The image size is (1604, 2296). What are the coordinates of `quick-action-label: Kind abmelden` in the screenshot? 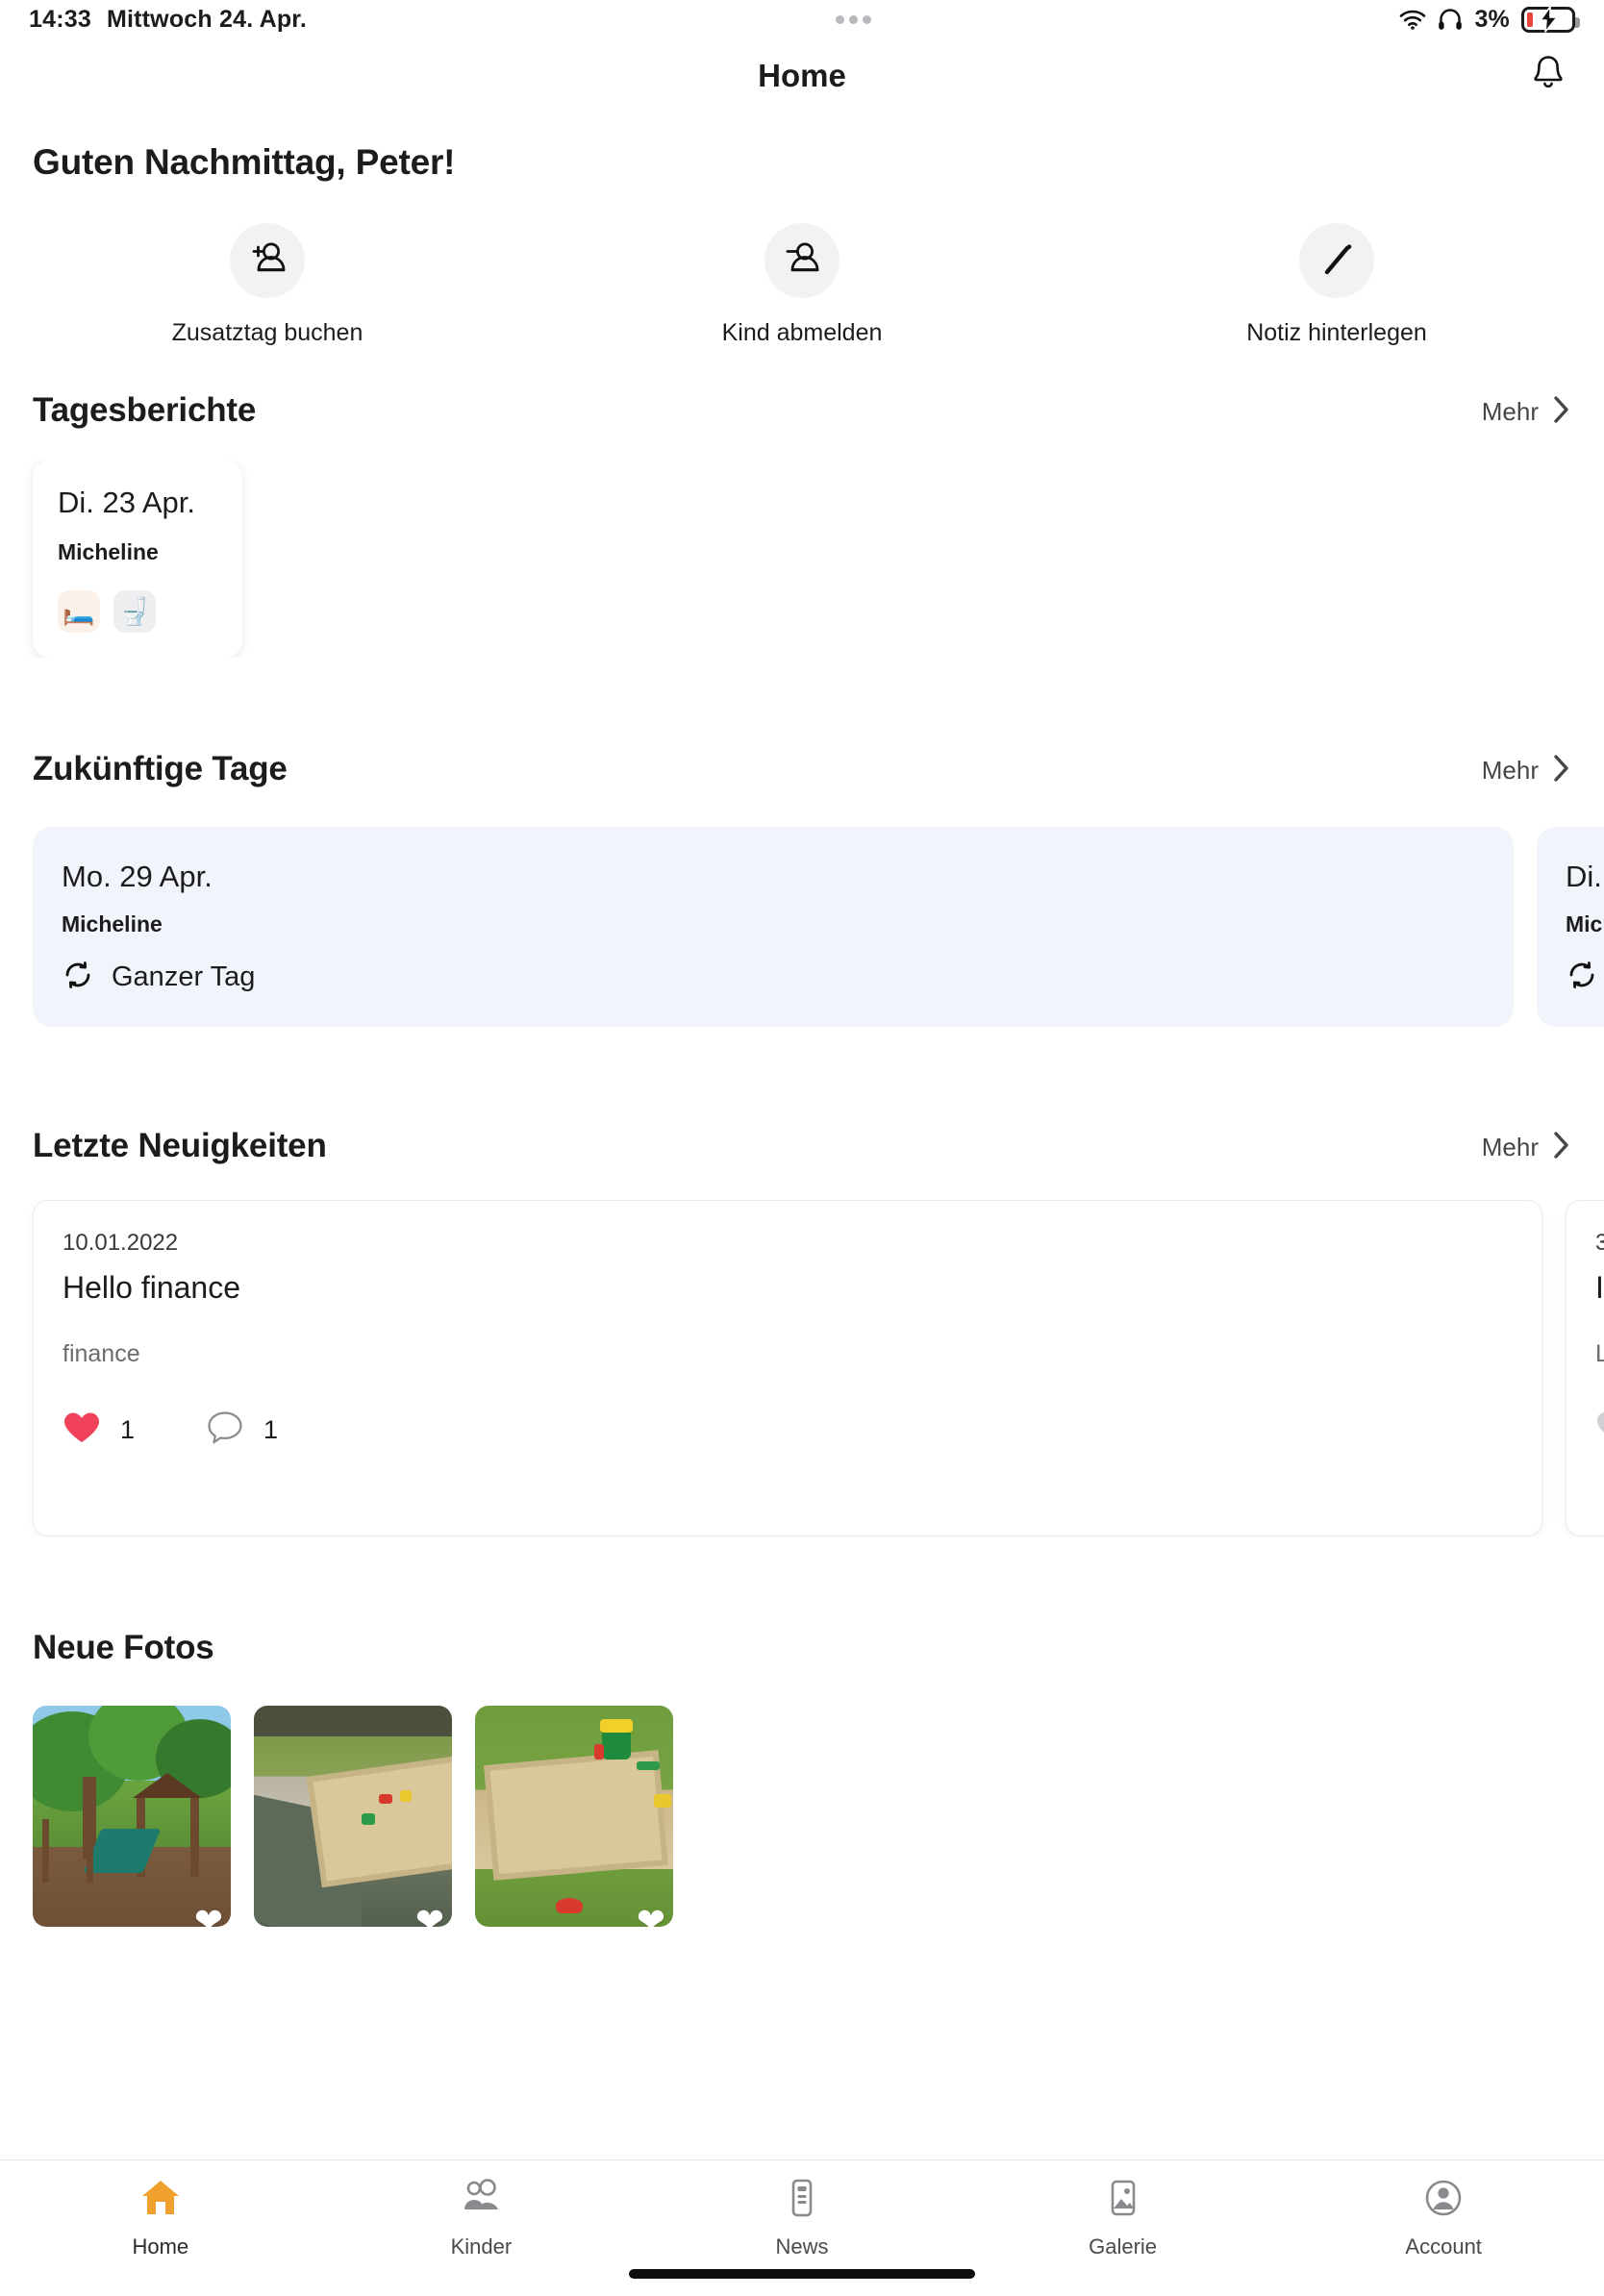 It's located at (802, 332).